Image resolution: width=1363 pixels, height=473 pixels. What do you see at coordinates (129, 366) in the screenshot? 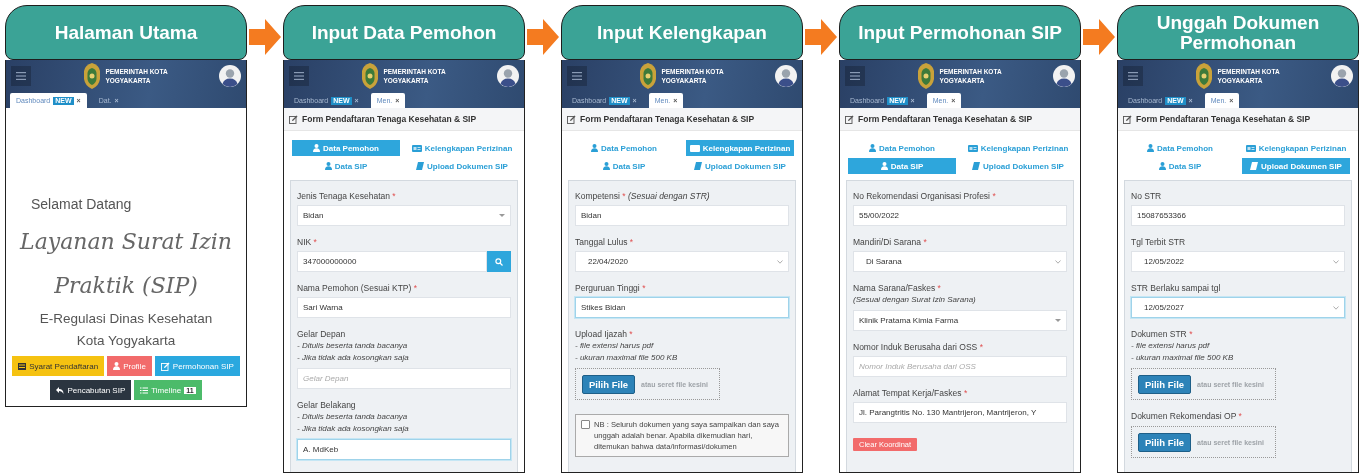
I see `menu-button: Profile` at bounding box center [129, 366].